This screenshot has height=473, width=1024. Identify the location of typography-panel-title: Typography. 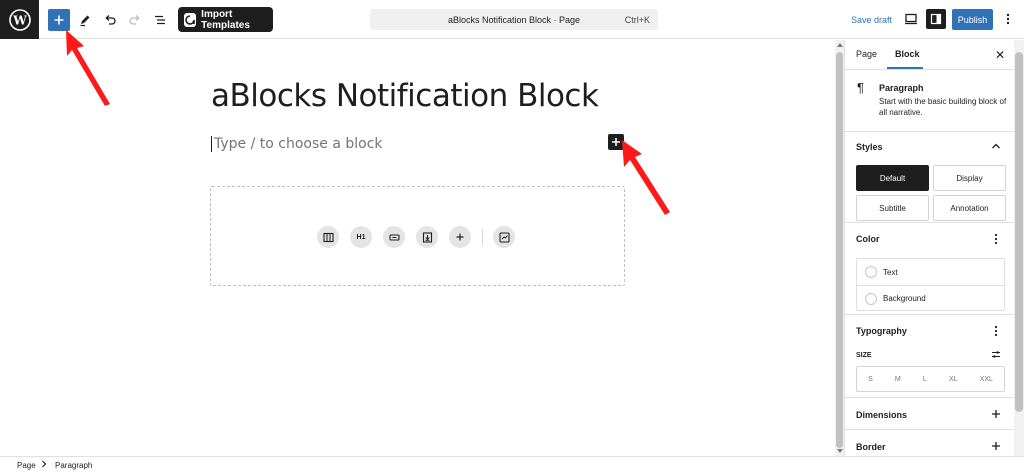
(881, 331).